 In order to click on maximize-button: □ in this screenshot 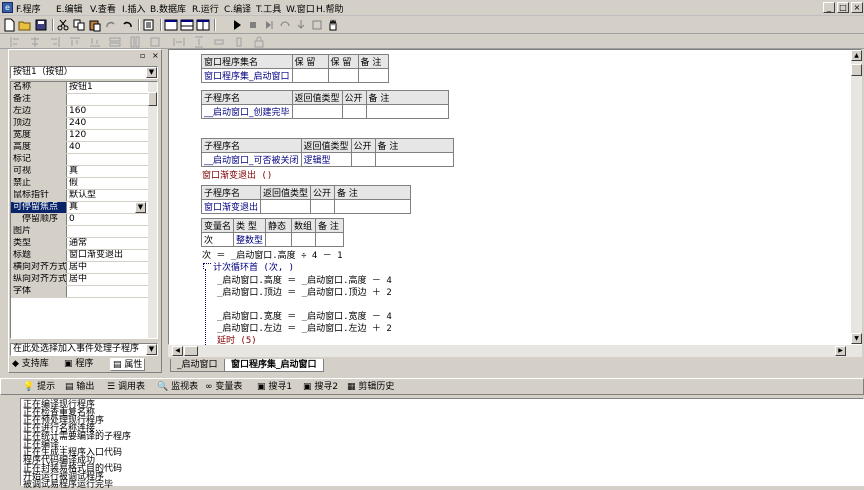, I will do `click(843, 7)`.